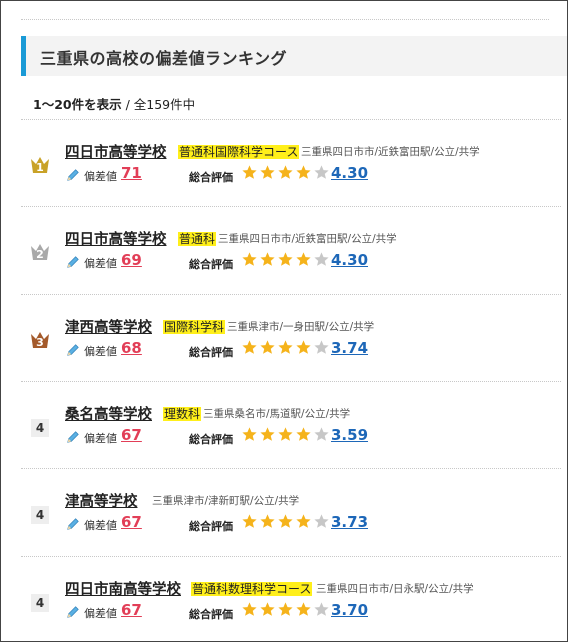  What do you see at coordinates (277, 414) in the screenshot?
I see `school-location: 三重県桑名市/馬道駅/公立/共学` at bounding box center [277, 414].